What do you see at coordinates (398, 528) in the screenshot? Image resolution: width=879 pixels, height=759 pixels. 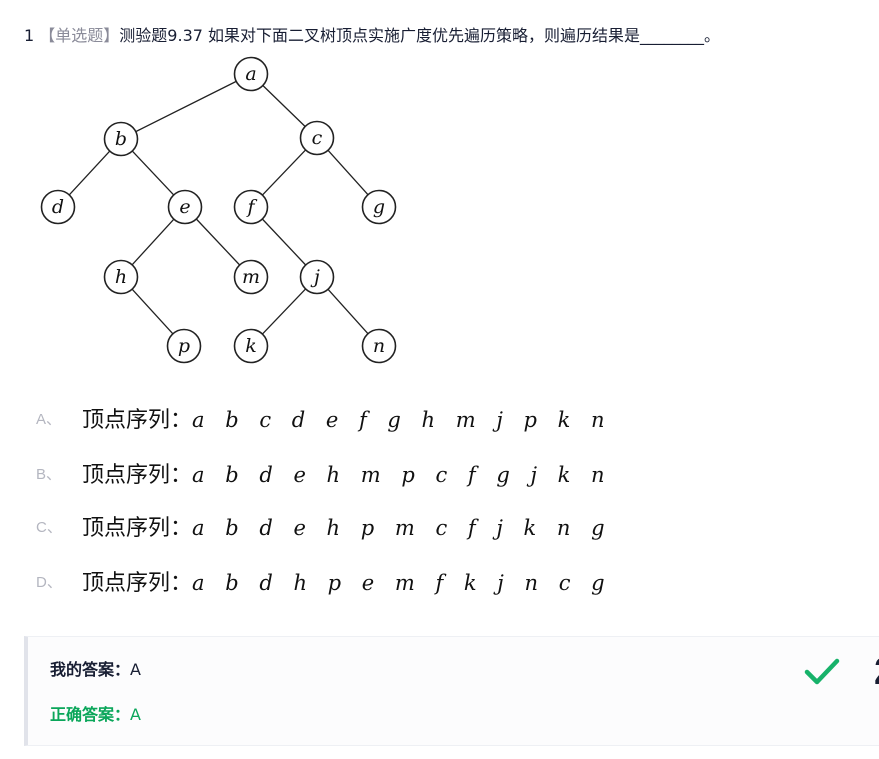 I see `option-sequence: a b d e h p m c f j k n g` at bounding box center [398, 528].